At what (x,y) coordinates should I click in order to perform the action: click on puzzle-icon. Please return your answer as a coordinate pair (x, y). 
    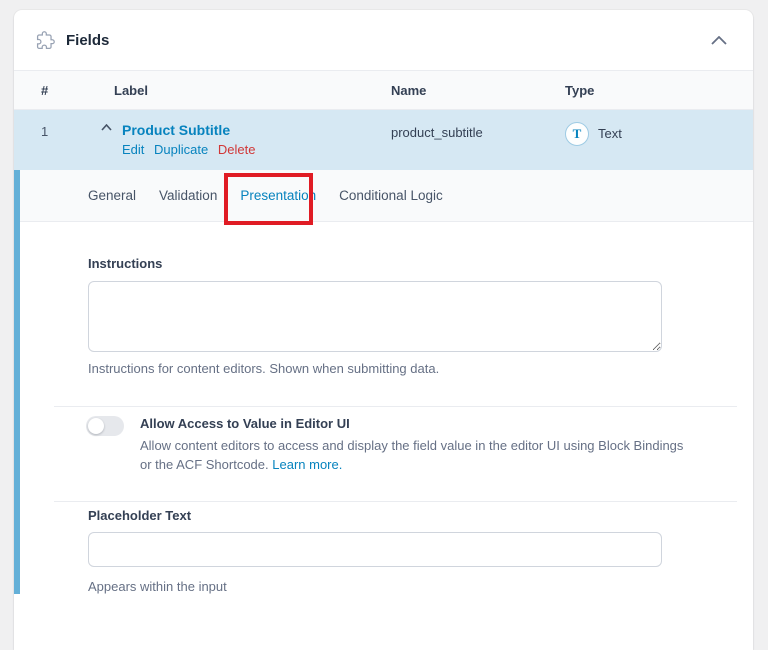
    Looking at the image, I should click on (45, 40).